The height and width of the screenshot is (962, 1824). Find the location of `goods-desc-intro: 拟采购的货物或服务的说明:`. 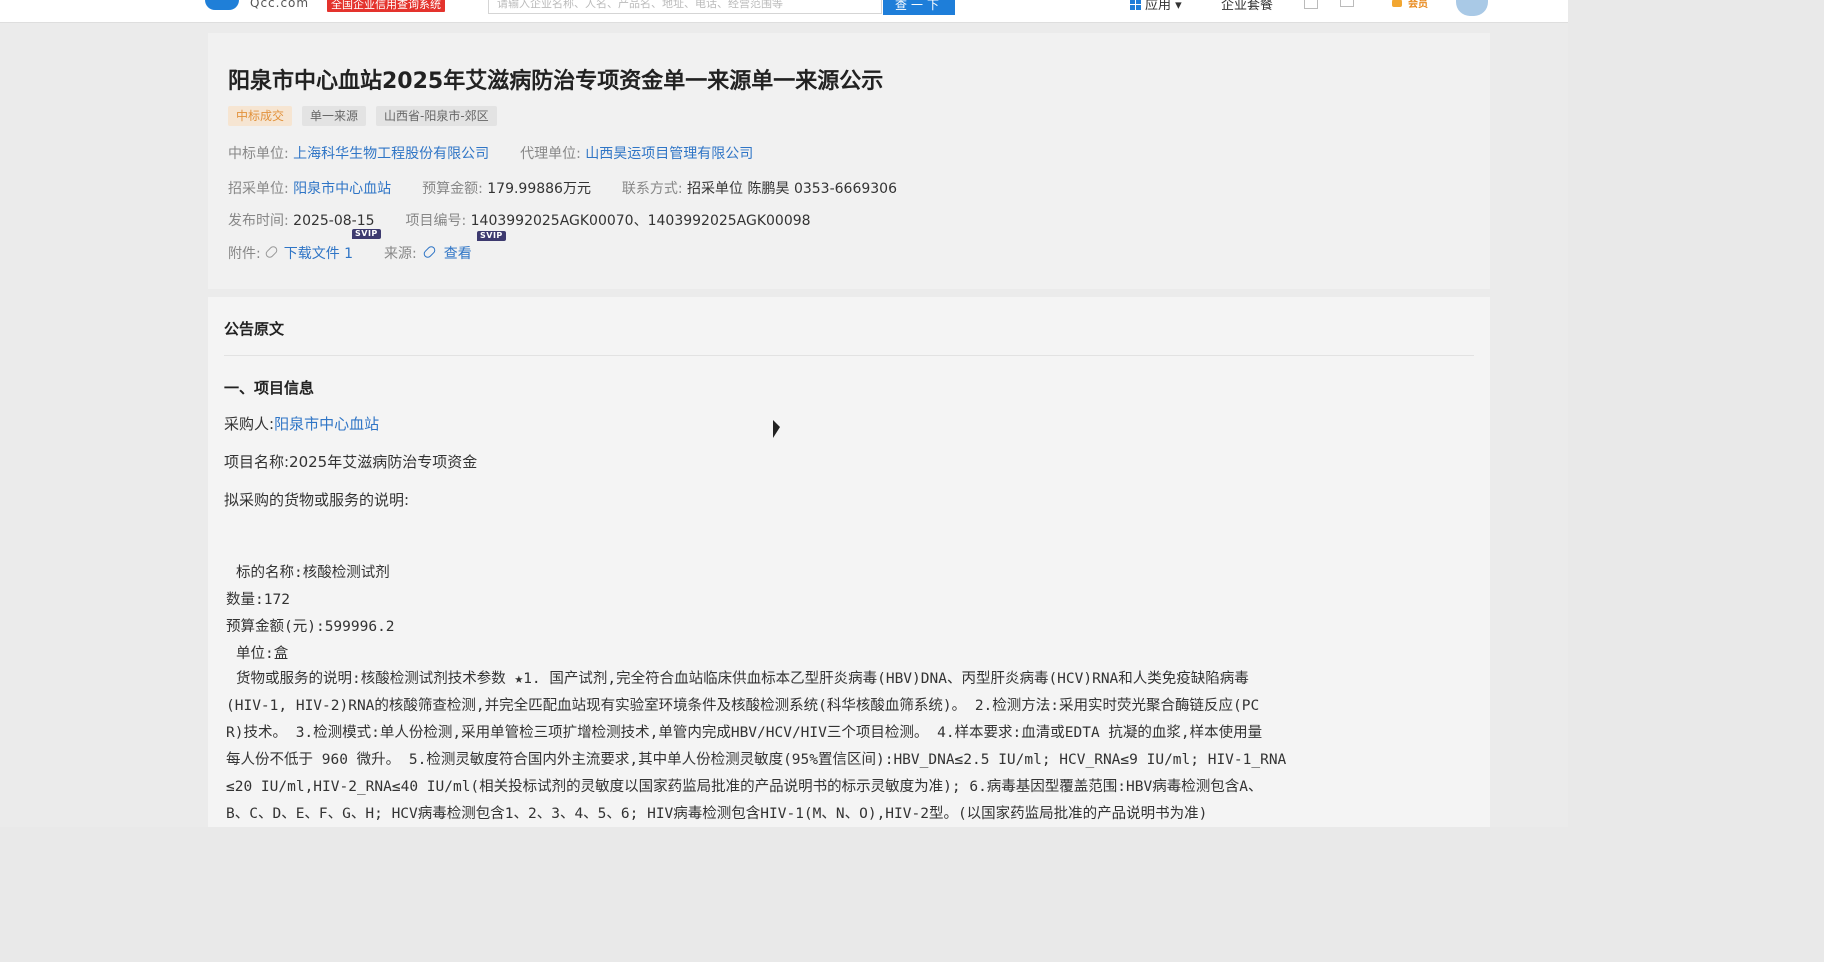

goods-desc-intro: 拟采购的货物或服务的说明: is located at coordinates (317, 500).